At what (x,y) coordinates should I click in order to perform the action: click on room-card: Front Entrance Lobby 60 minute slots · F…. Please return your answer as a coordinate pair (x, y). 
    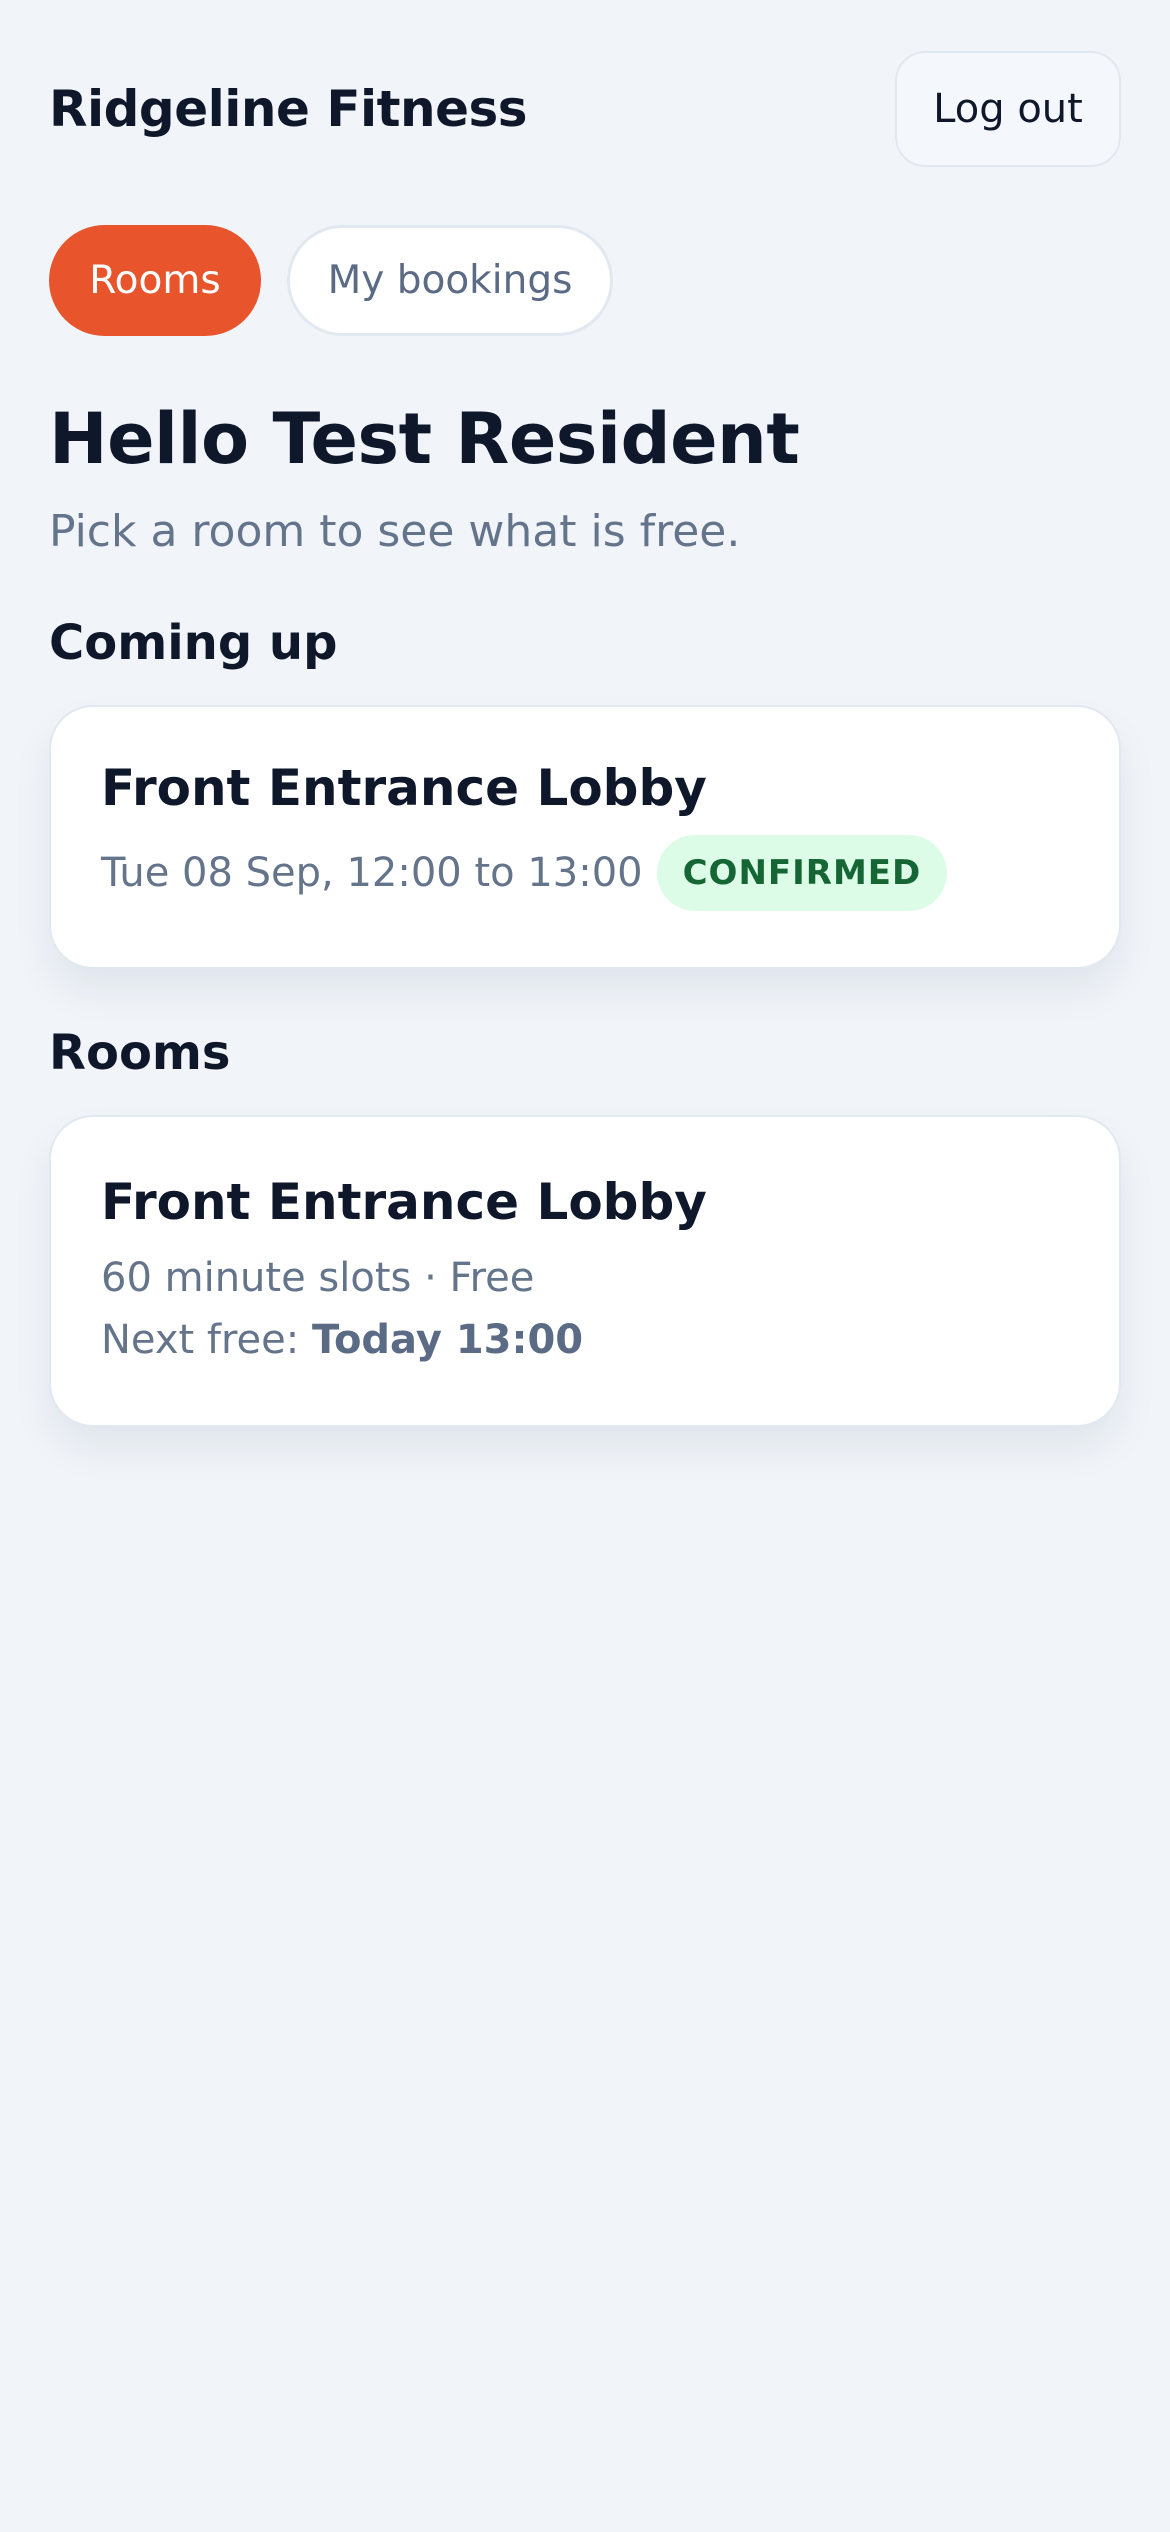
    Looking at the image, I should click on (585, 1271).